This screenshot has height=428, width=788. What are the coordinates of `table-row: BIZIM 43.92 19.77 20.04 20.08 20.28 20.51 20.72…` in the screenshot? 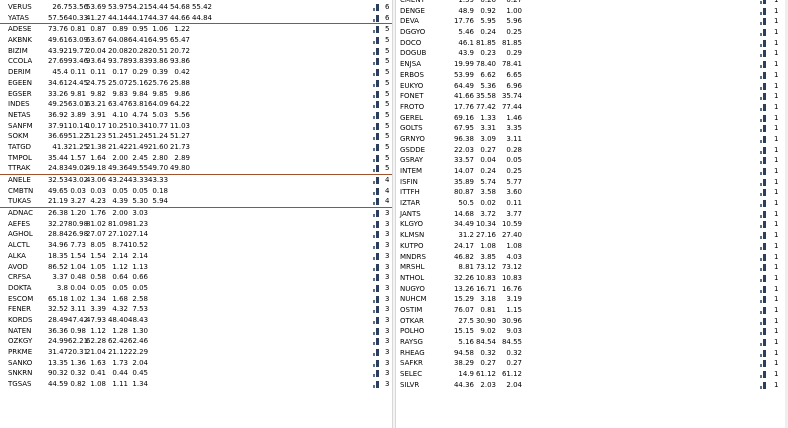 It's located at (196, 51).